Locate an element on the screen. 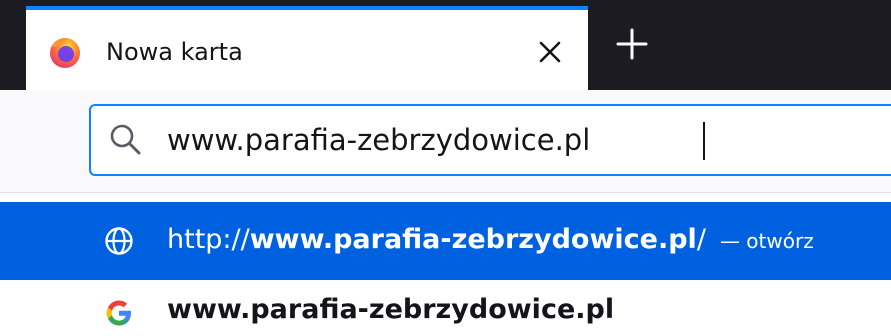 This screenshot has height=336, width=891. result-url-prefix: http:// is located at coordinates (208, 239).